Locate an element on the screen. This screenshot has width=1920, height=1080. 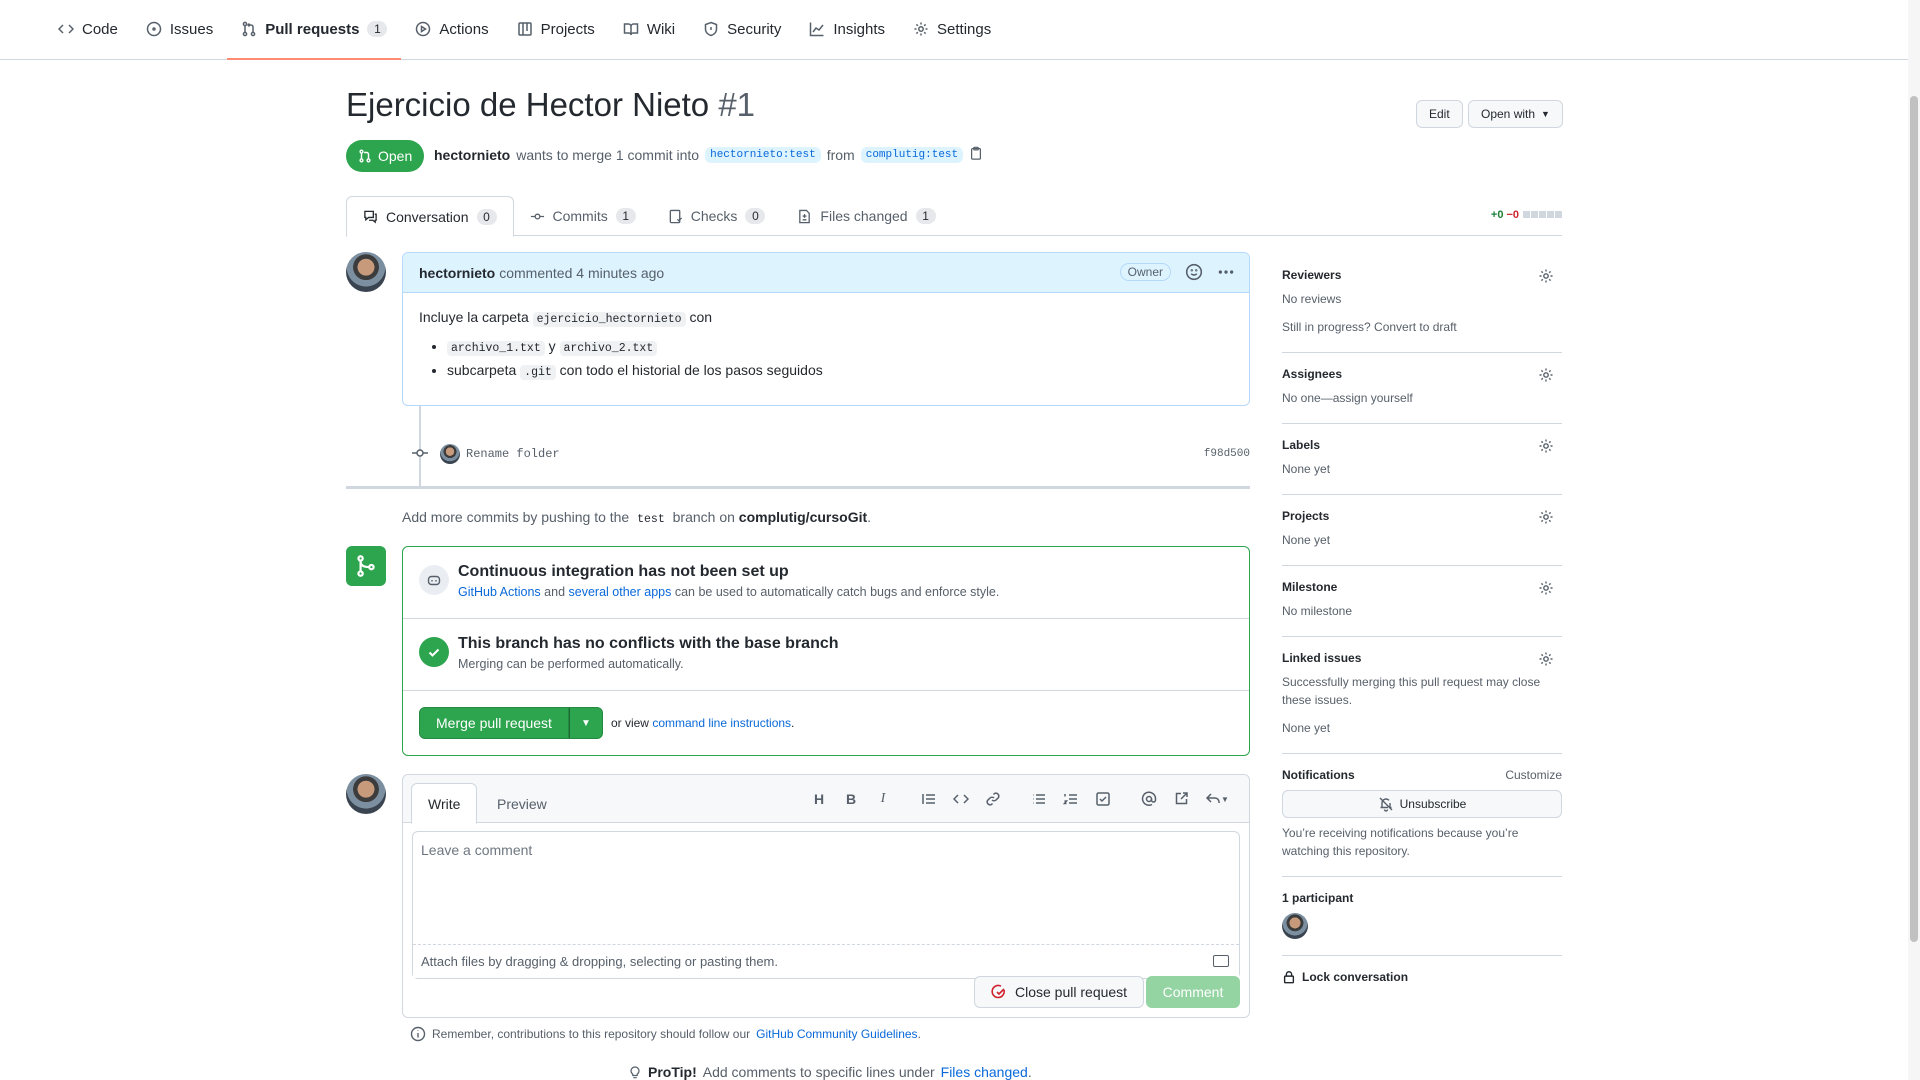
unsubscribe-button: Unsubscribe is located at coordinates (1422, 804).